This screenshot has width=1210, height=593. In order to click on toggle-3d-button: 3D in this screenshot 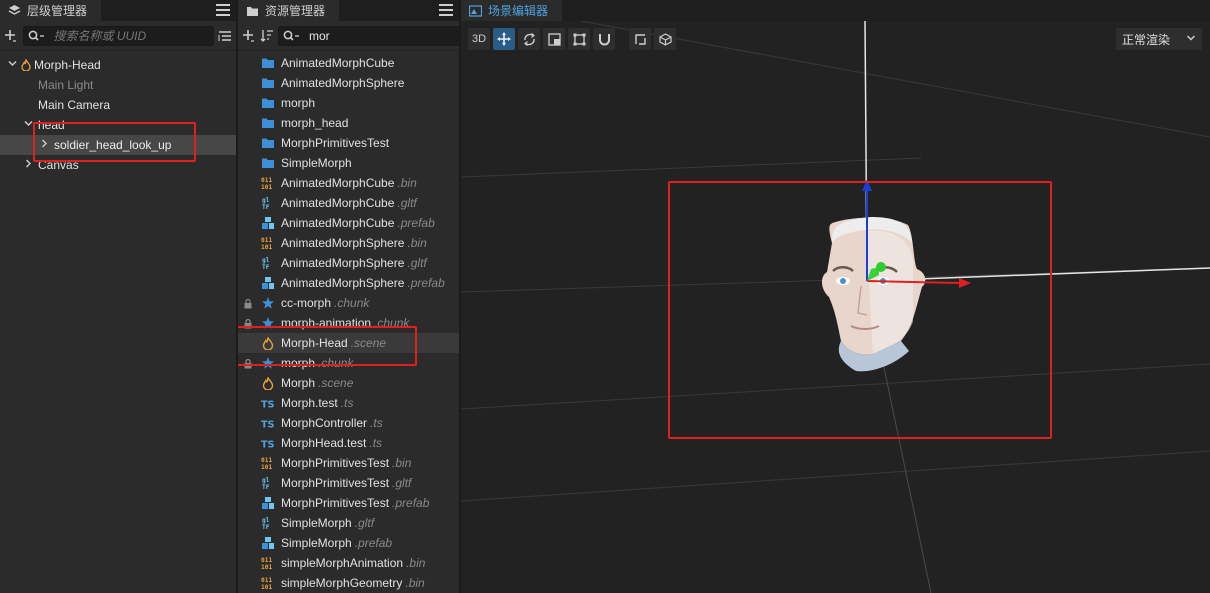, I will do `click(479, 39)`.